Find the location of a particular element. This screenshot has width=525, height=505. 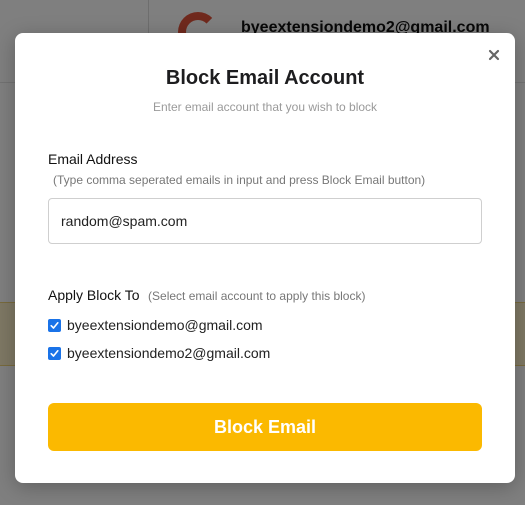

apply-block-label: Apply Block To is located at coordinates (94, 295).